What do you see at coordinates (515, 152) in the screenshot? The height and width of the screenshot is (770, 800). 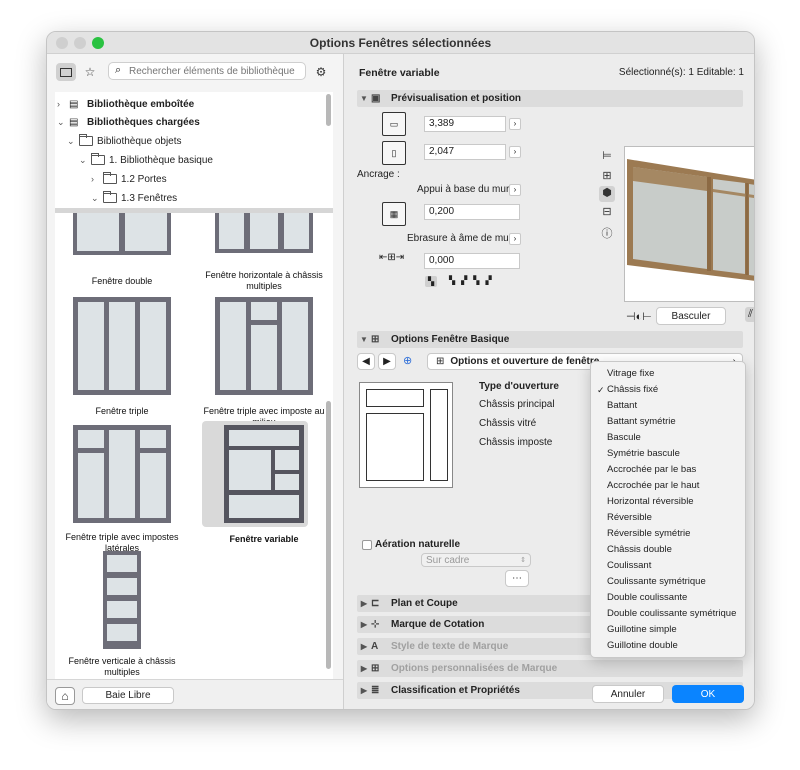 I see `height-arrow-button: ›` at bounding box center [515, 152].